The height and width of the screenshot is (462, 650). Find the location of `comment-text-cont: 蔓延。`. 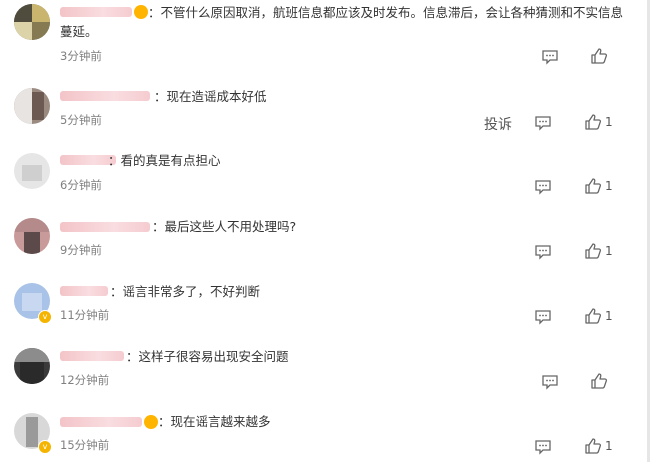

comment-text-cont: 蔓延。 is located at coordinates (79, 31).